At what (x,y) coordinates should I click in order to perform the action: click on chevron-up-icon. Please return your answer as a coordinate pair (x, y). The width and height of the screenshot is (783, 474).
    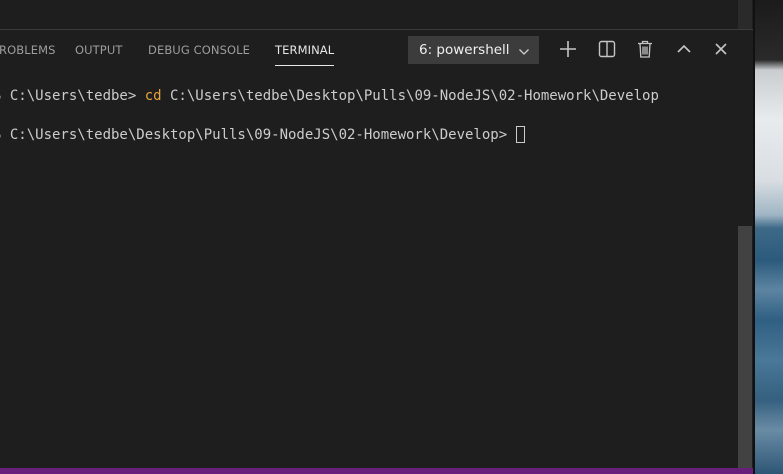
    Looking at the image, I should click on (684, 48).